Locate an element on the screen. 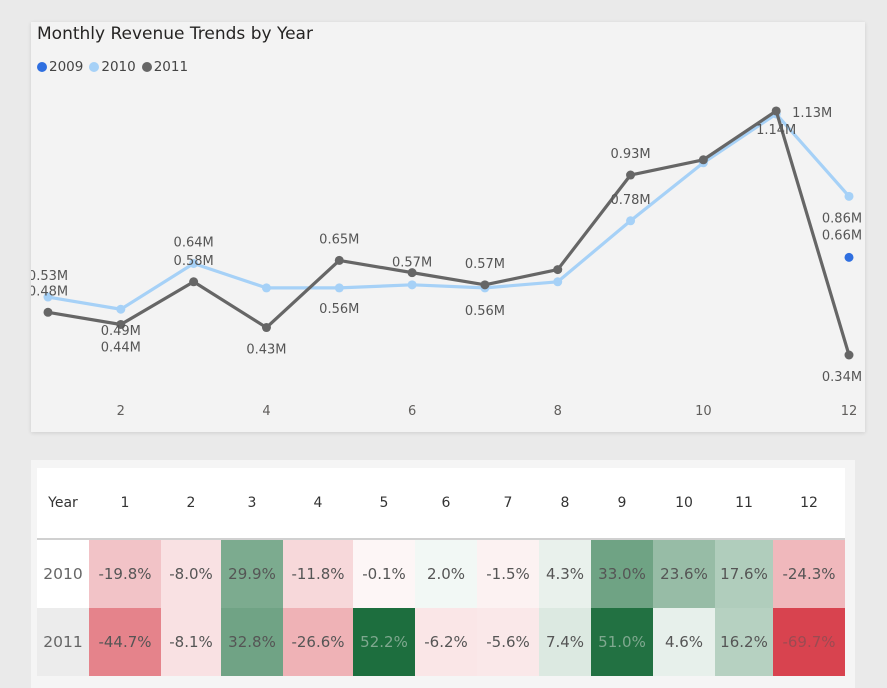 The width and height of the screenshot is (887, 688). column-header-month: 7 is located at coordinates (508, 504).